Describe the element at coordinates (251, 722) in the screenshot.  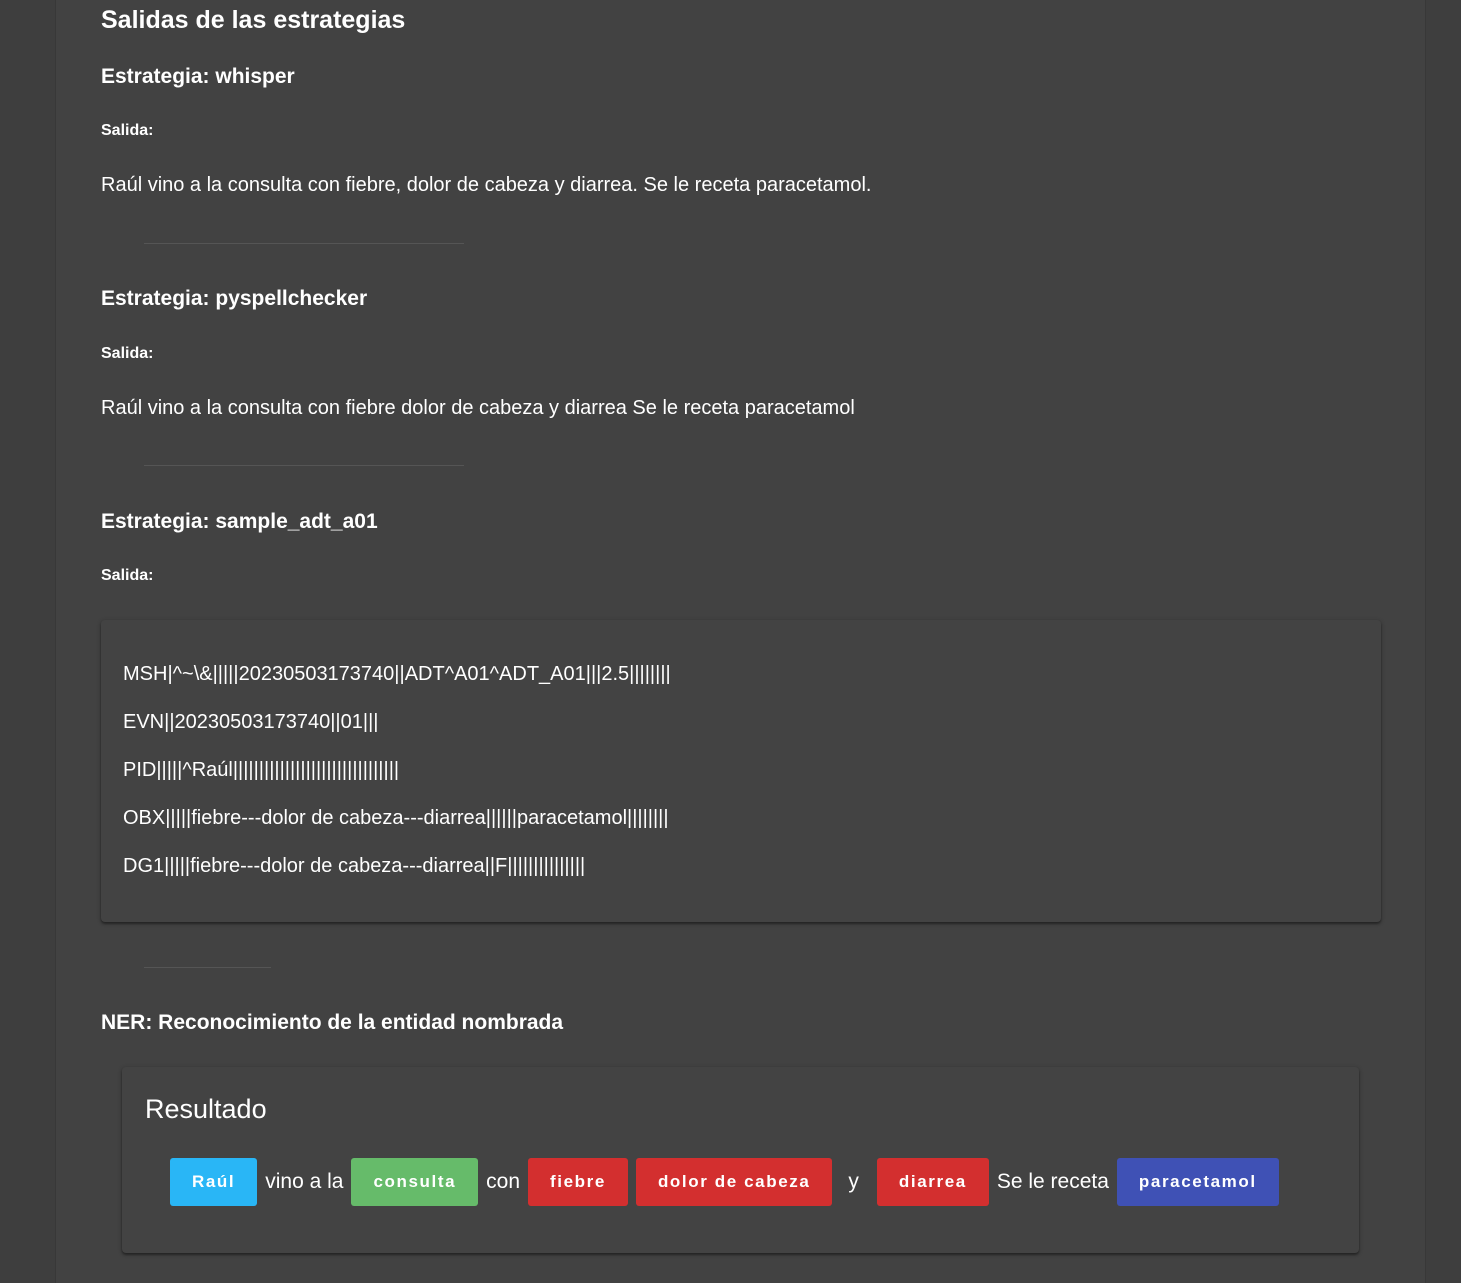
I see `hl7-segment-evn: EVN||20230503173740||01|||` at that location.